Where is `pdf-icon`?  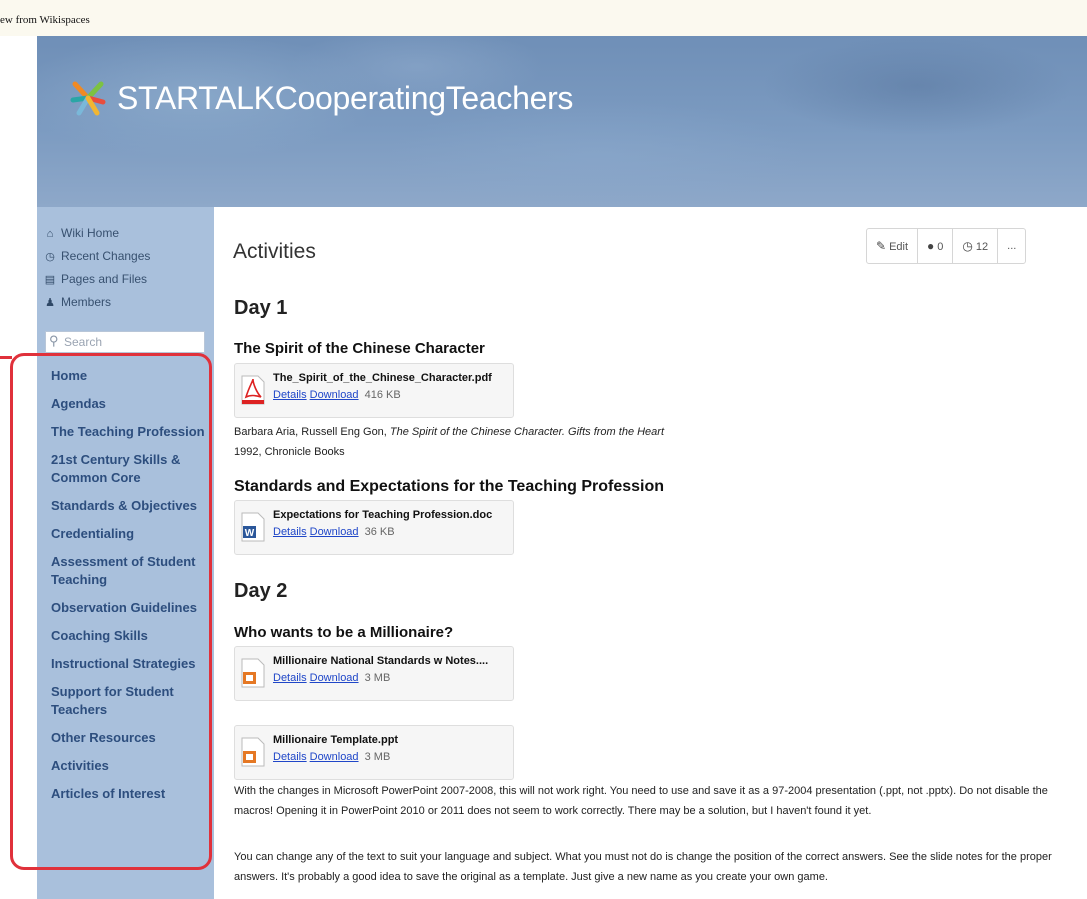 pdf-icon is located at coordinates (253, 390).